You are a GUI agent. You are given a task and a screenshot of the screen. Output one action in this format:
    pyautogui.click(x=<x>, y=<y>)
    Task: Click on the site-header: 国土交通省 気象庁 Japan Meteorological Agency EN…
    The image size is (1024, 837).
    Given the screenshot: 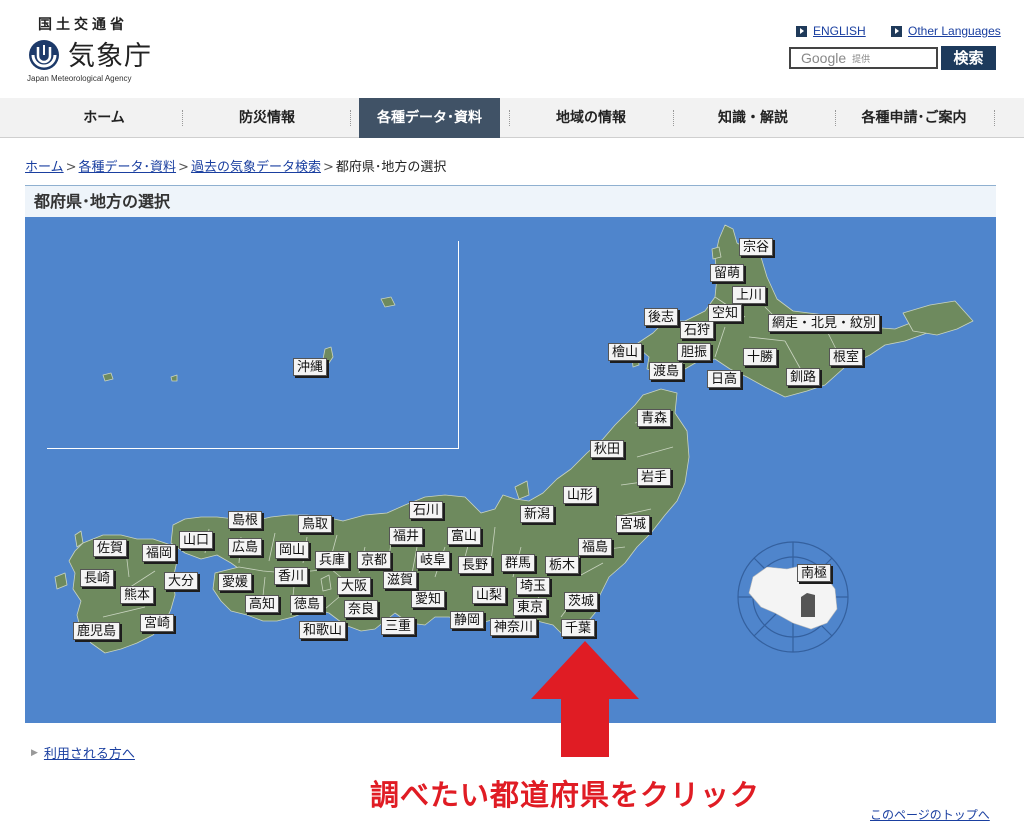 What is the action you would take?
    pyautogui.click(x=512, y=49)
    